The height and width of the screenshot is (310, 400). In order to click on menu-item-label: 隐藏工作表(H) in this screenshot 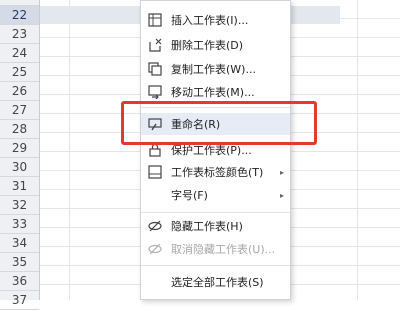, I will do `click(207, 226)`.